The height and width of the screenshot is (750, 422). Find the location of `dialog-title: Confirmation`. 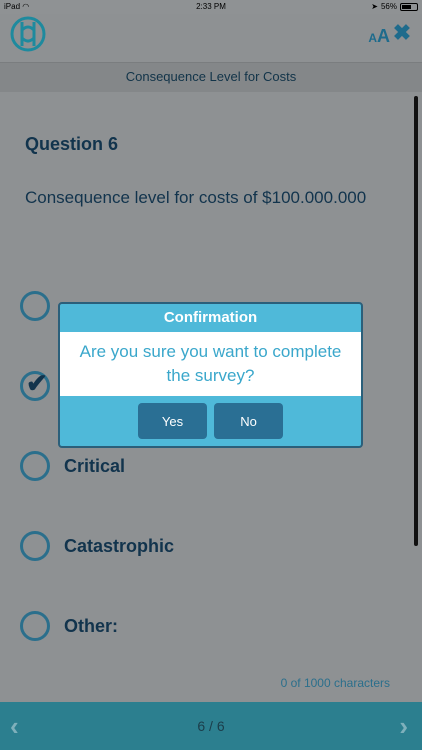

dialog-title: Confirmation is located at coordinates (210, 317).